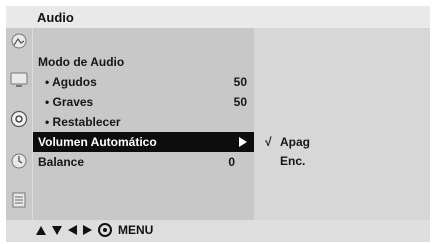 Image resolution: width=432 pixels, height=244 pixels. What do you see at coordinates (83, 122) in the screenshot?
I see `menu-item-label: • Restablecer` at bounding box center [83, 122].